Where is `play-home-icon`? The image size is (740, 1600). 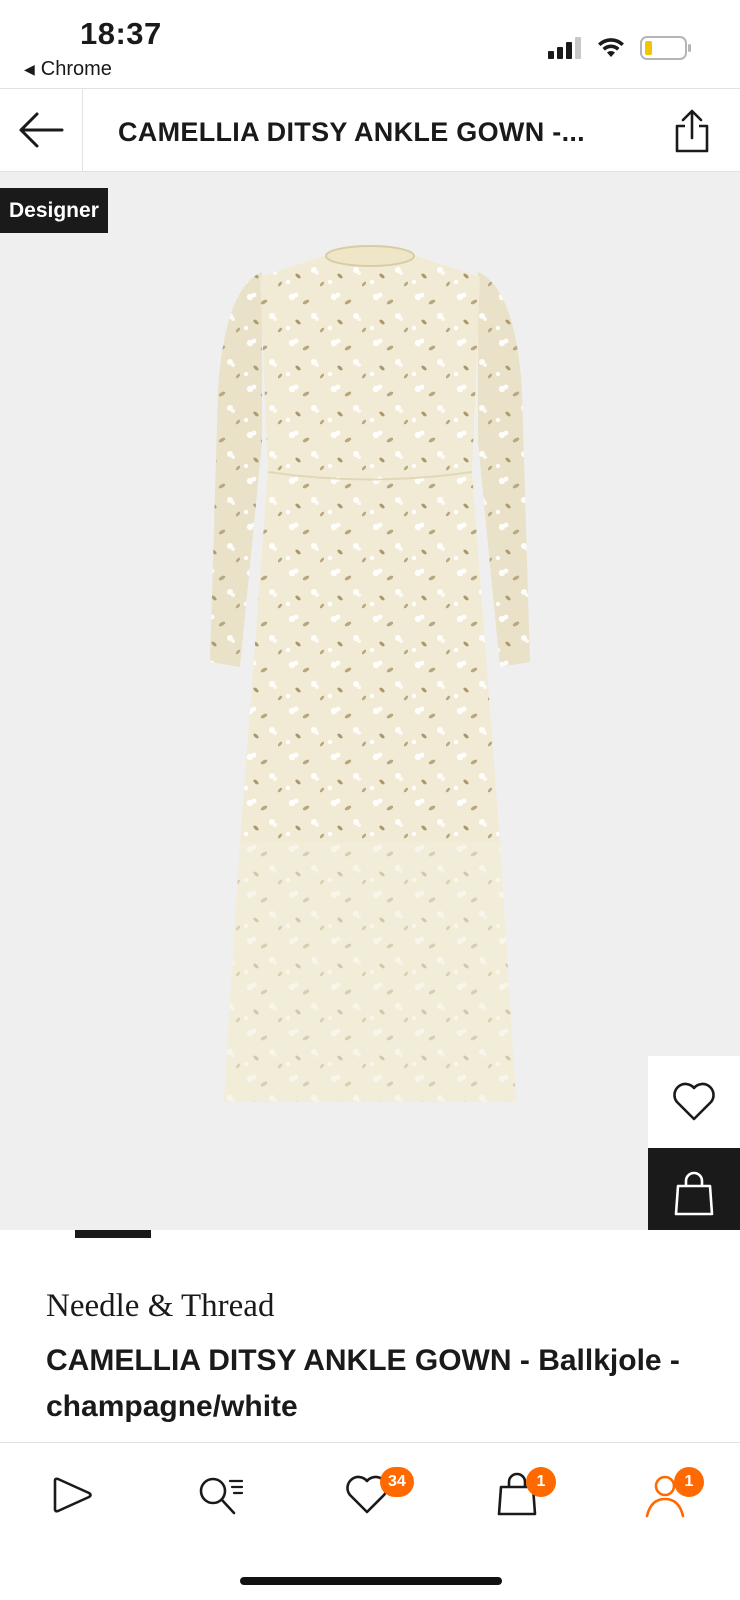 play-home-icon is located at coordinates (72, 1495).